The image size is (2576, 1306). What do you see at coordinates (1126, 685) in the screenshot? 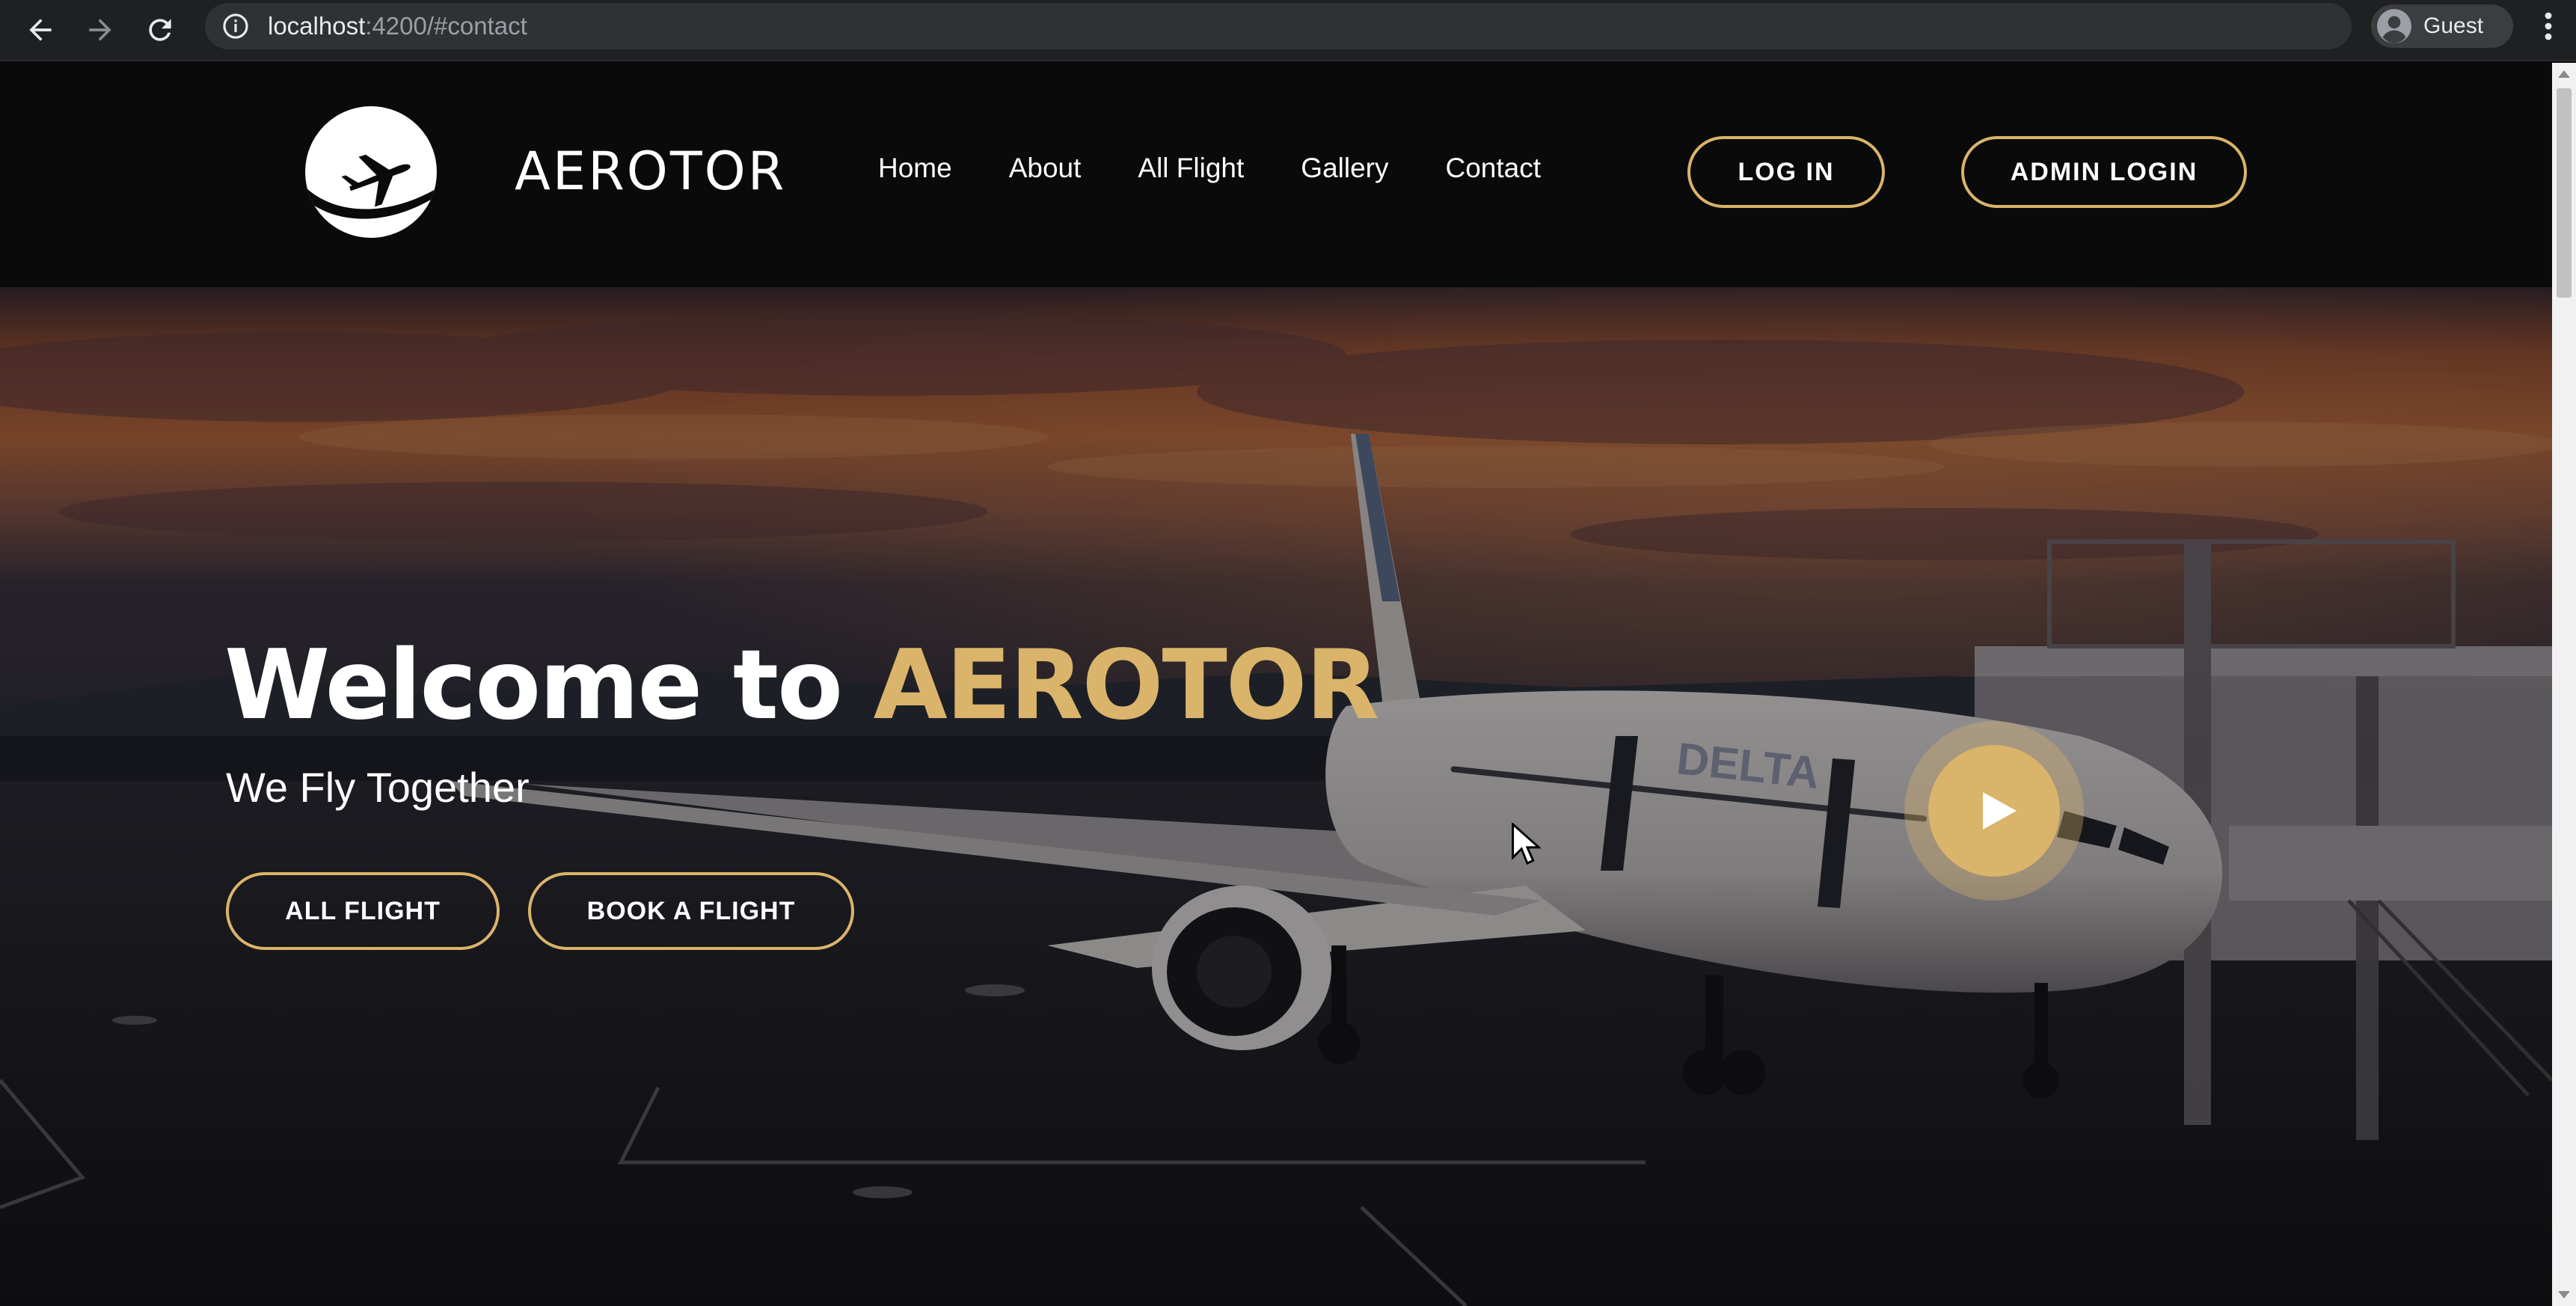
I see `hero-title-accent: AEROTOR` at bounding box center [1126, 685].